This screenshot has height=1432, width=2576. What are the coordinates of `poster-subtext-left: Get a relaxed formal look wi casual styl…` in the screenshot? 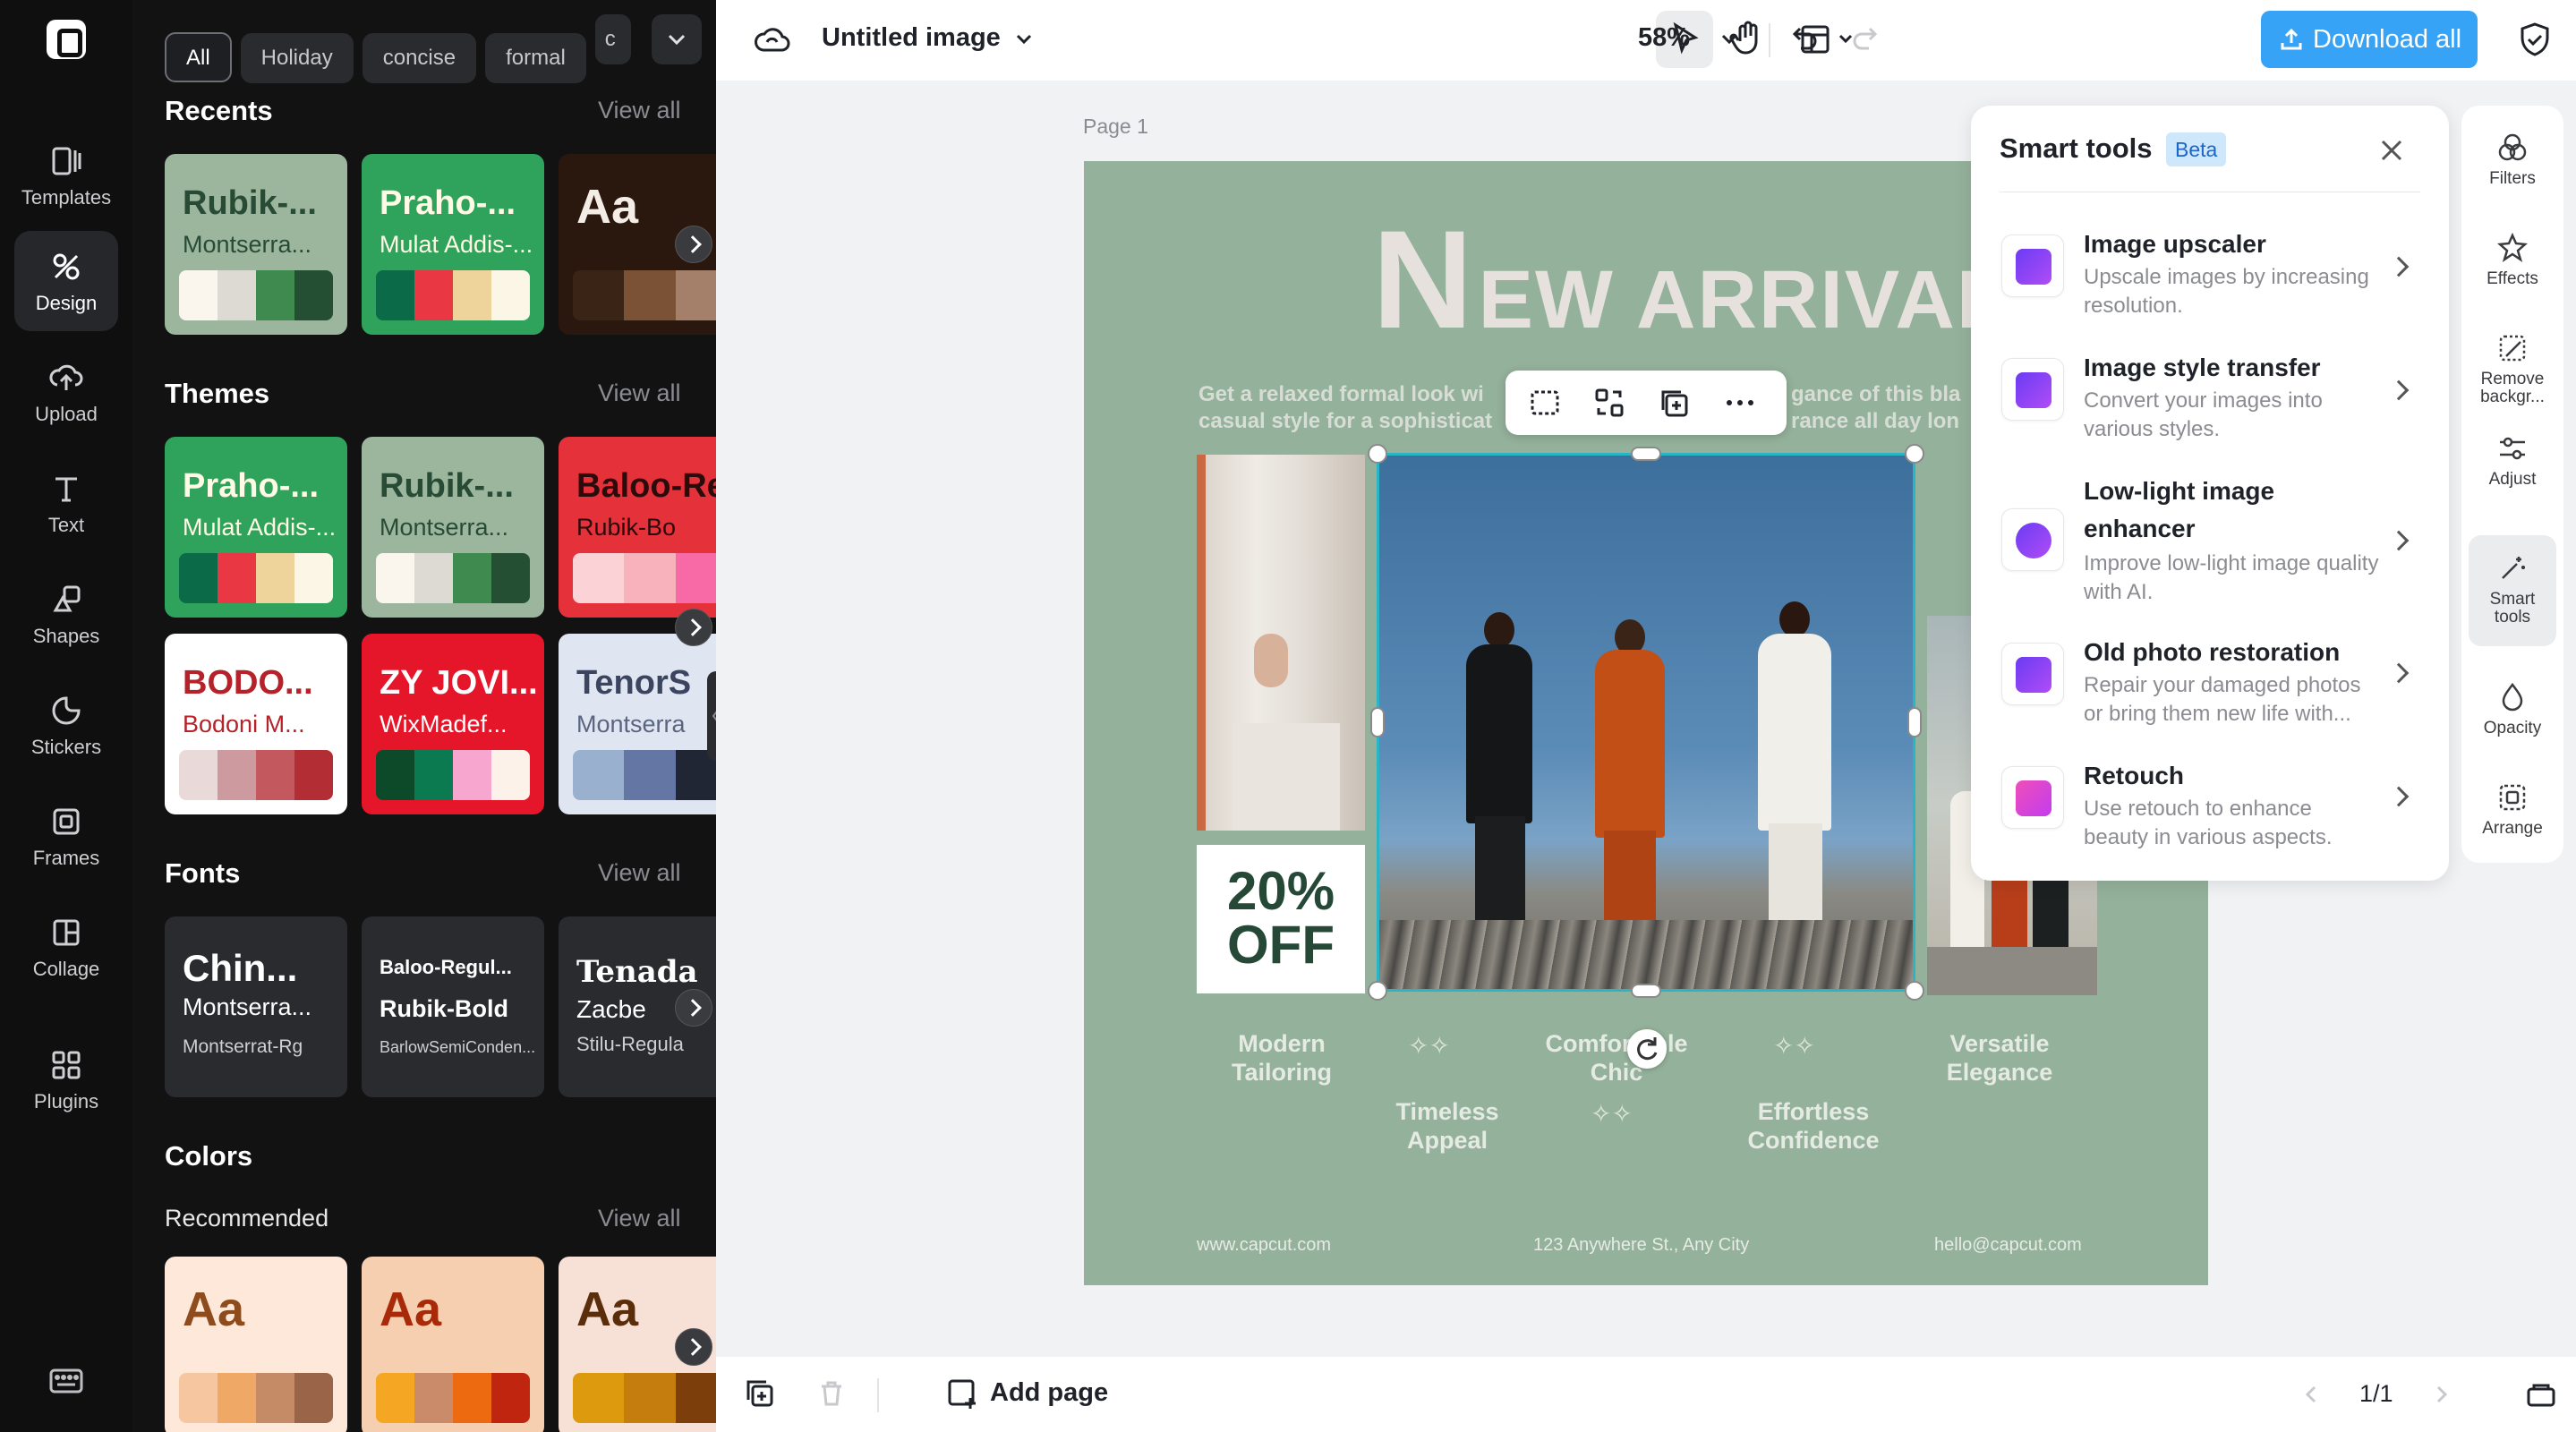 It's located at (1345, 408).